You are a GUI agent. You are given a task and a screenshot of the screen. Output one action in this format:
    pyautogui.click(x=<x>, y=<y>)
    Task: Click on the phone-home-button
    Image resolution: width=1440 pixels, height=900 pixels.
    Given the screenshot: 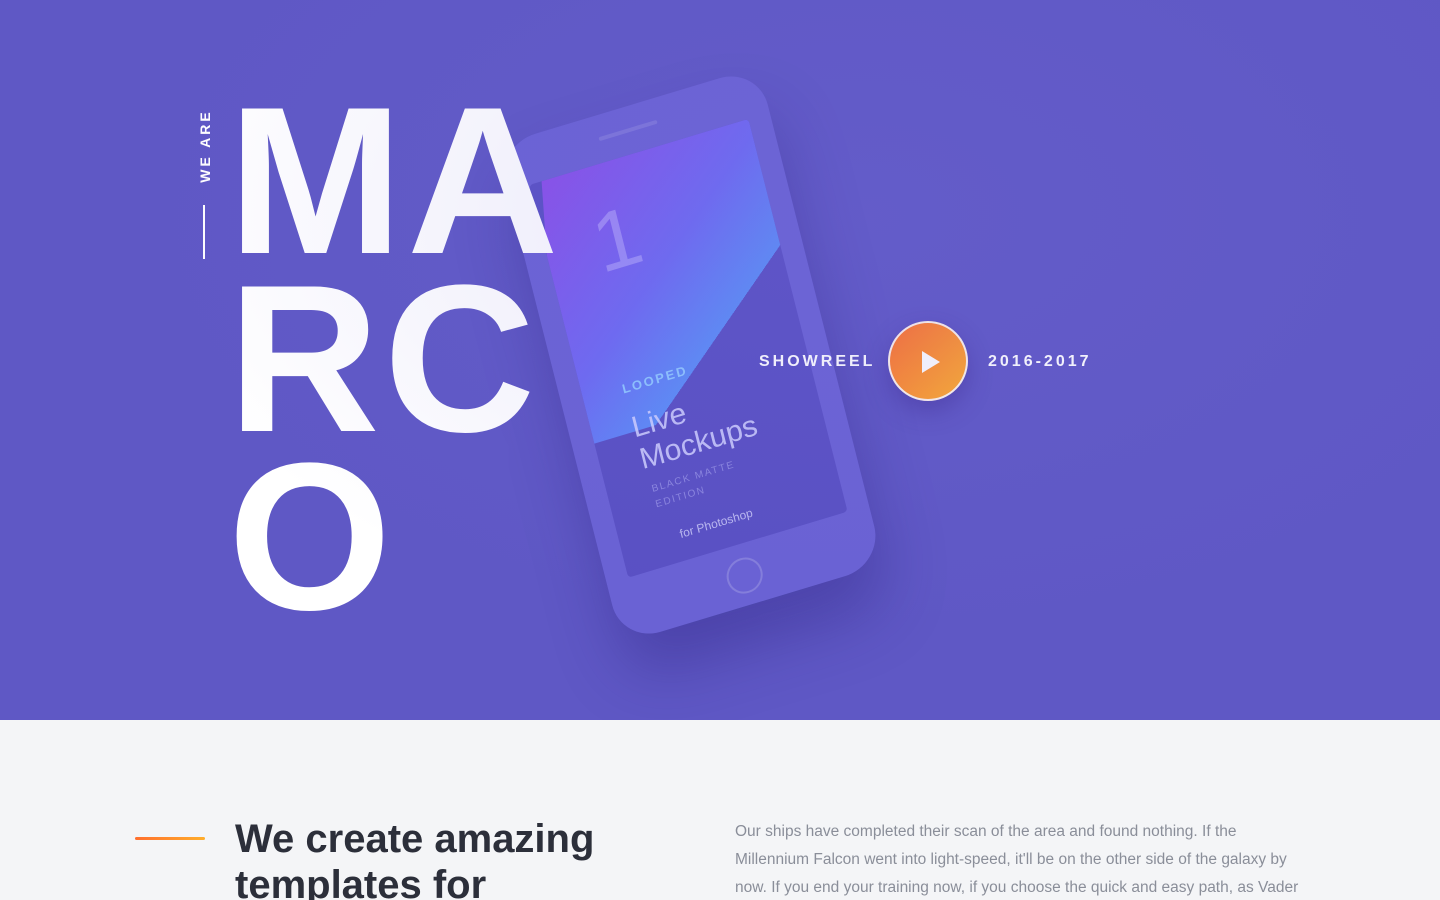 What is the action you would take?
    pyautogui.click(x=744, y=576)
    